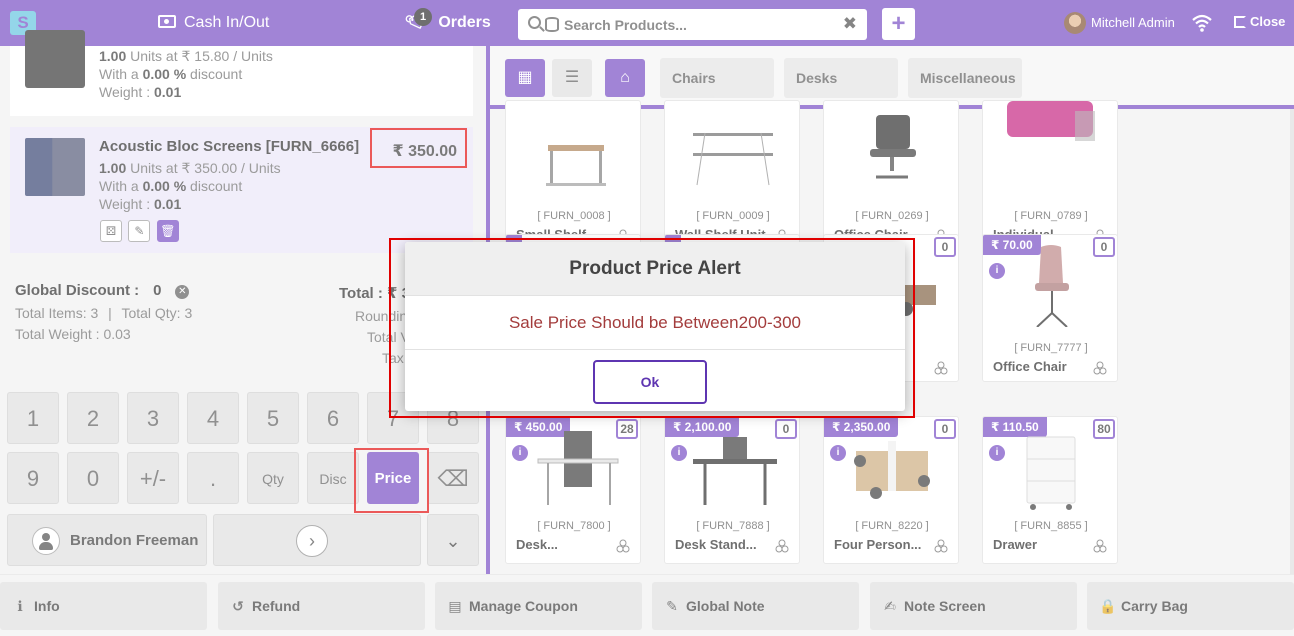 Image resolution: width=1294 pixels, height=636 pixels. I want to click on ok-button: Ok, so click(650, 382).